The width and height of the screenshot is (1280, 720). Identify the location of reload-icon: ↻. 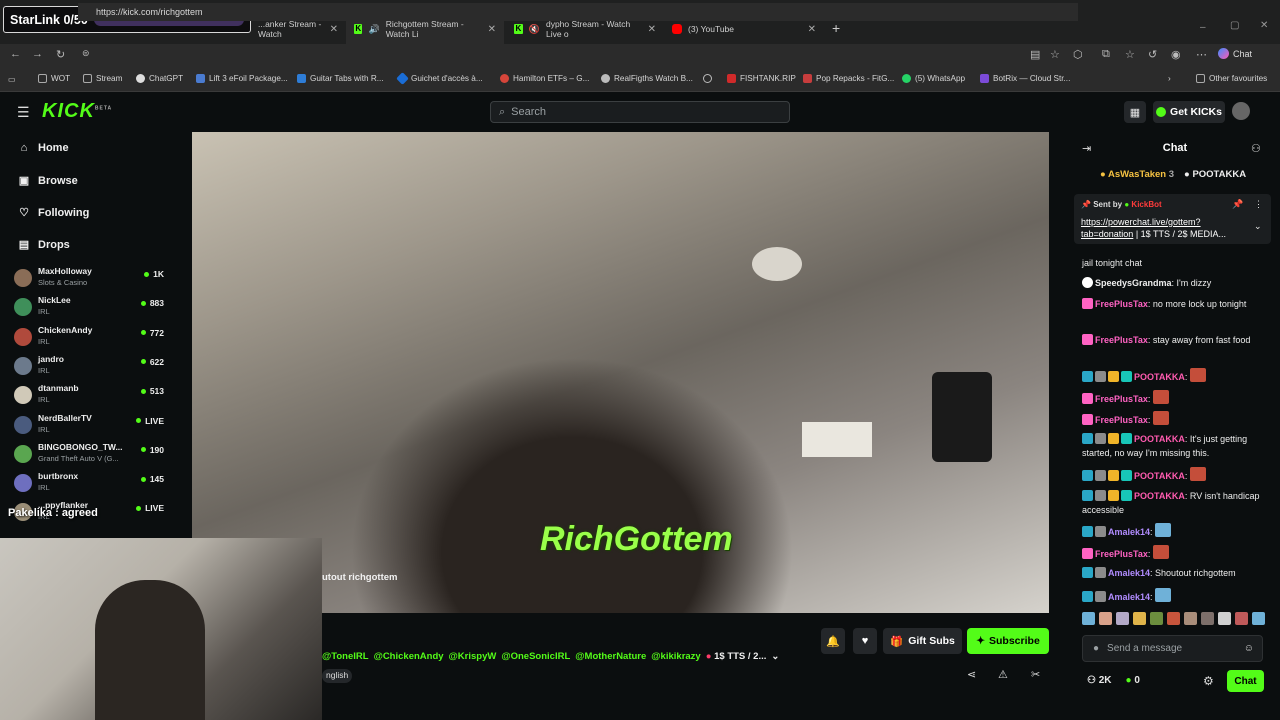
(60, 54).